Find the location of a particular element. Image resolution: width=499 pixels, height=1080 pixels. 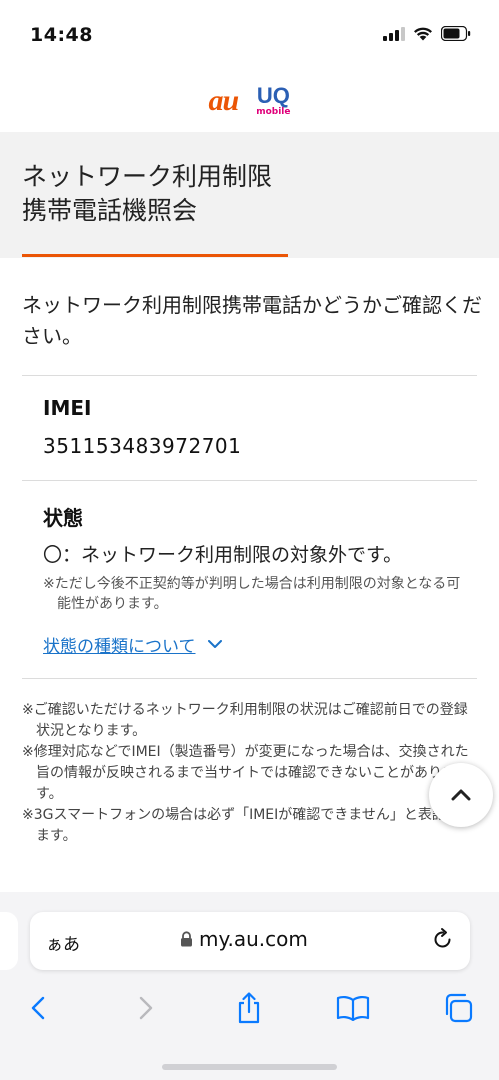

lock-icon is located at coordinates (186, 939).